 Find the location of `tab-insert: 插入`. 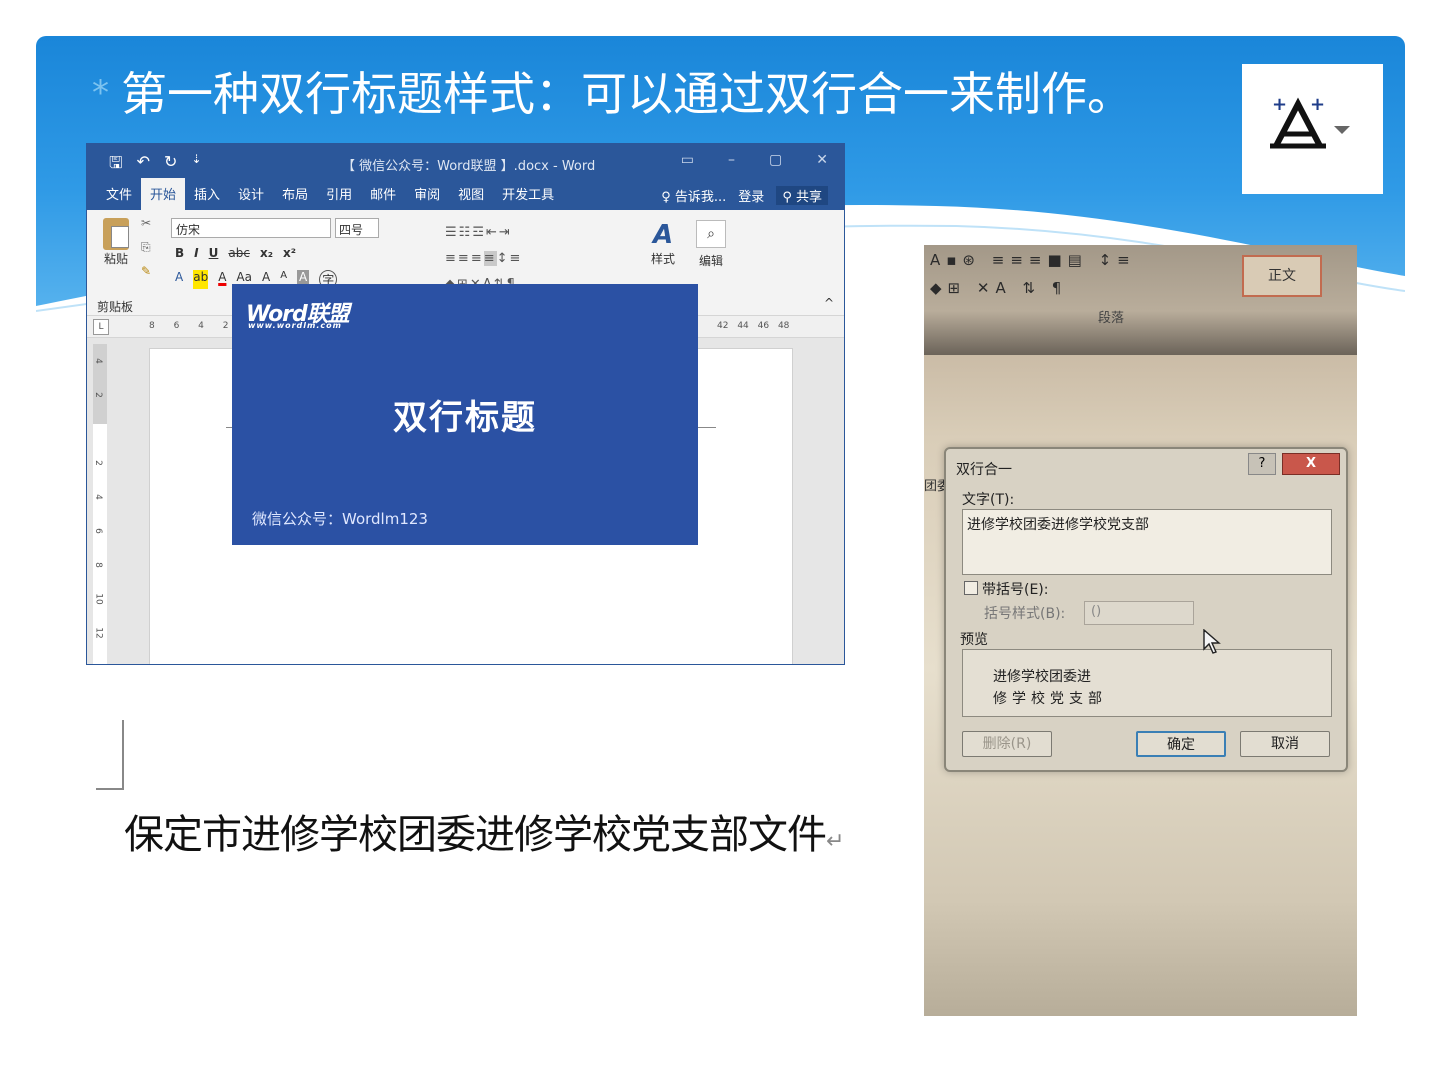

tab-insert: 插入 is located at coordinates (207, 194).